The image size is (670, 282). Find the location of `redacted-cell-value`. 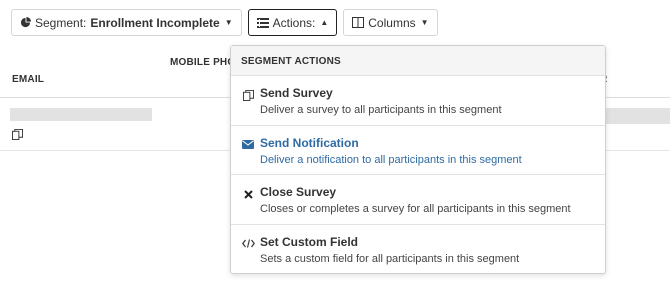

redacted-cell-value is located at coordinates (637, 116).